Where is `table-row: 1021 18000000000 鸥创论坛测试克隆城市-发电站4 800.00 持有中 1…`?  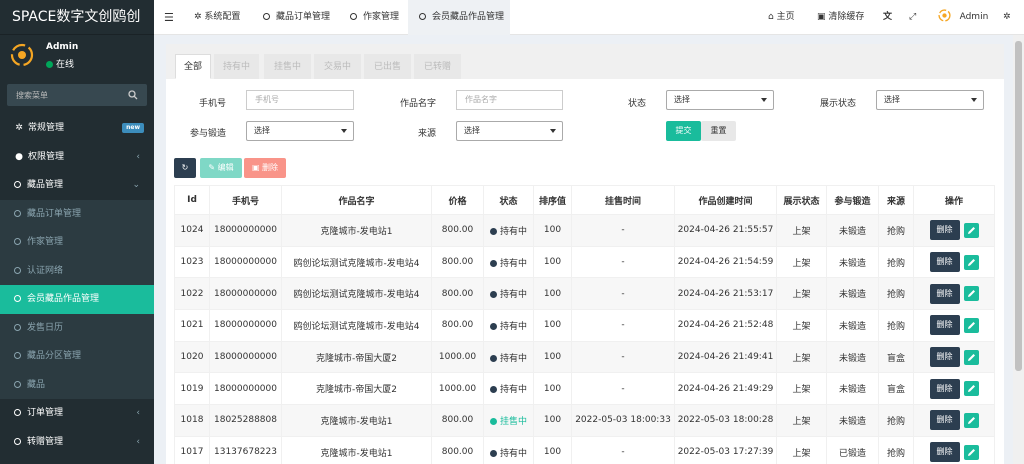 table-row: 1021 18000000000 鸥创论坛测试克隆城市-发电站4 800.00 持有中 1… is located at coordinates (584, 325).